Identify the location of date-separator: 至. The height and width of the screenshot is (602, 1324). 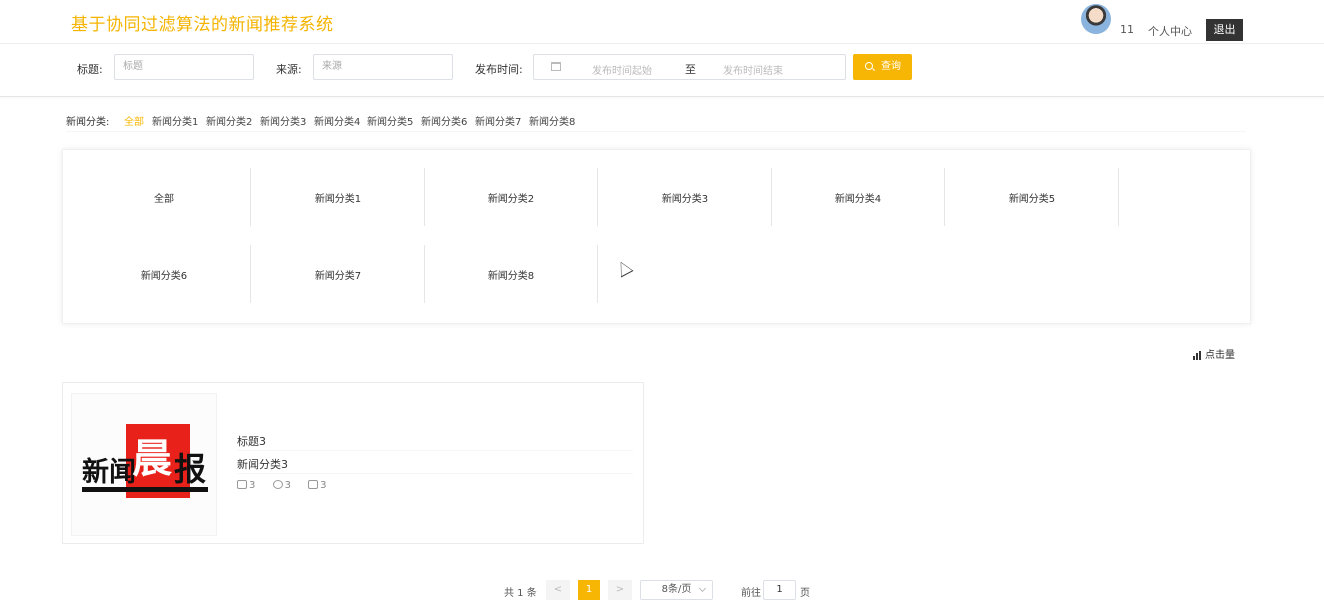
(690, 69).